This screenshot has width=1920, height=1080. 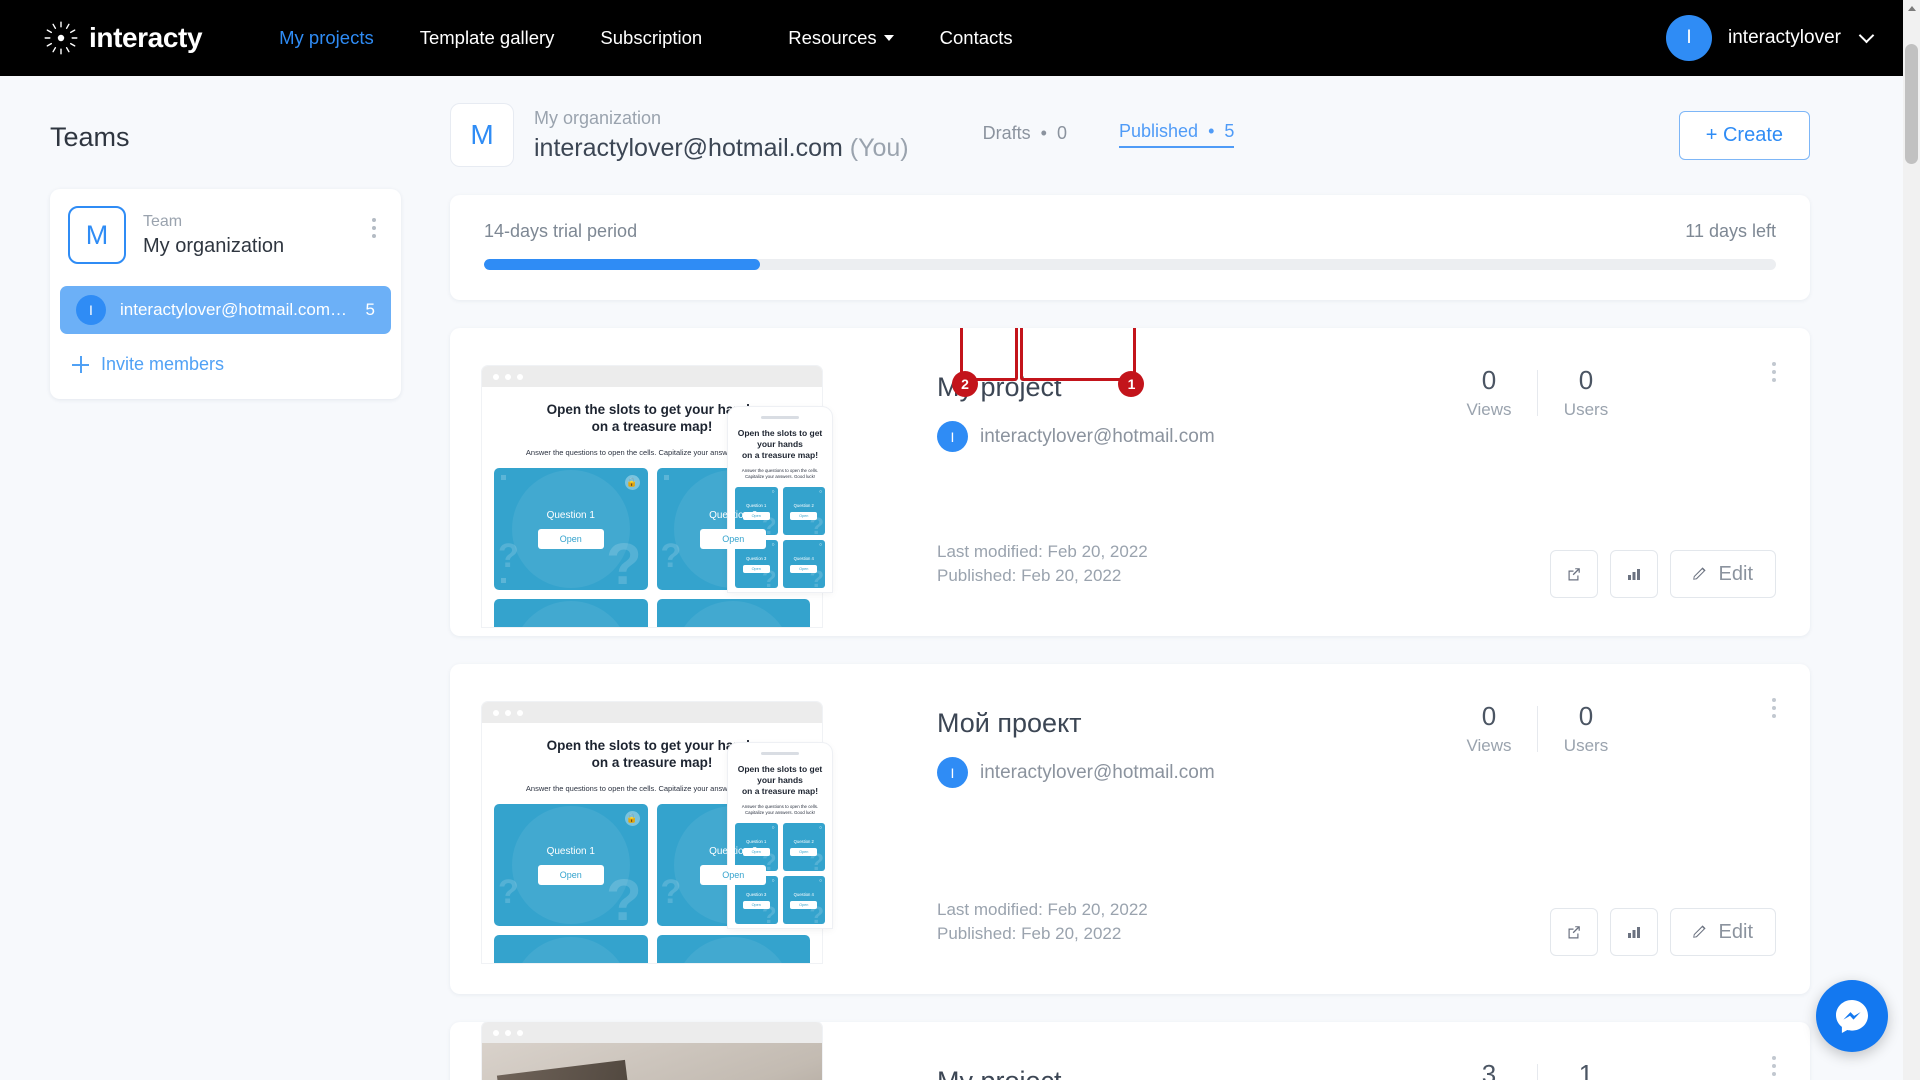 I want to click on question-label: Question 4, so click(x=803, y=558).